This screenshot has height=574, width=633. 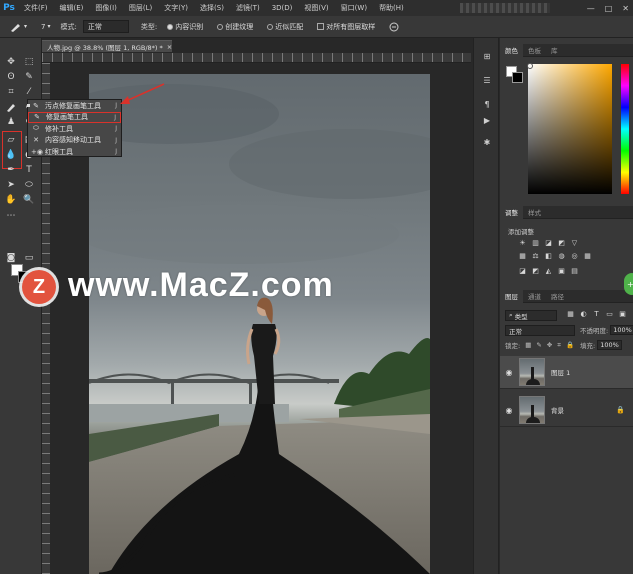 What do you see at coordinates (522, 243) in the screenshot?
I see `brightness-icon: ☀` at bounding box center [522, 243].